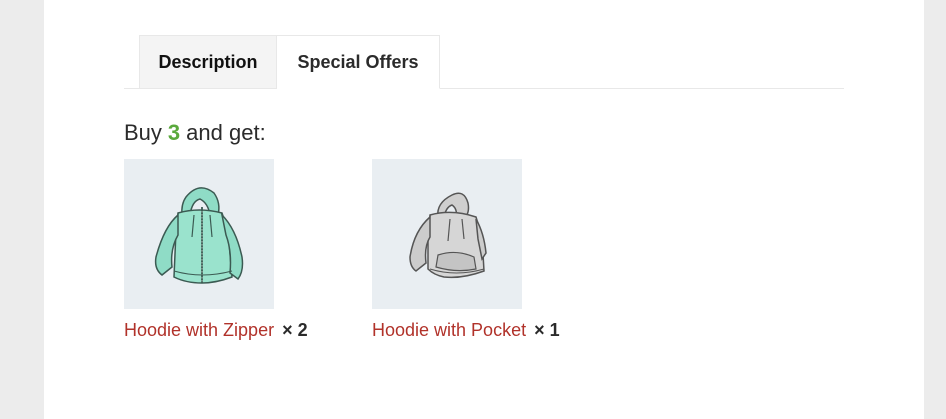  I want to click on hoodie-pocket-image, so click(447, 234).